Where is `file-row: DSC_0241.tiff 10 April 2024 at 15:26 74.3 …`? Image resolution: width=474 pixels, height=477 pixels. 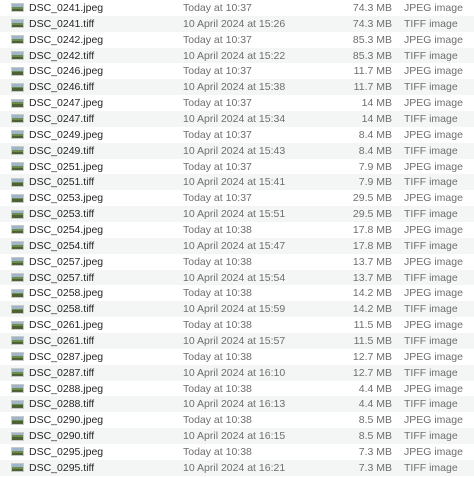 file-row: DSC_0241.tiff 10 April 2024 at 15:26 74.3 … is located at coordinates (237, 23).